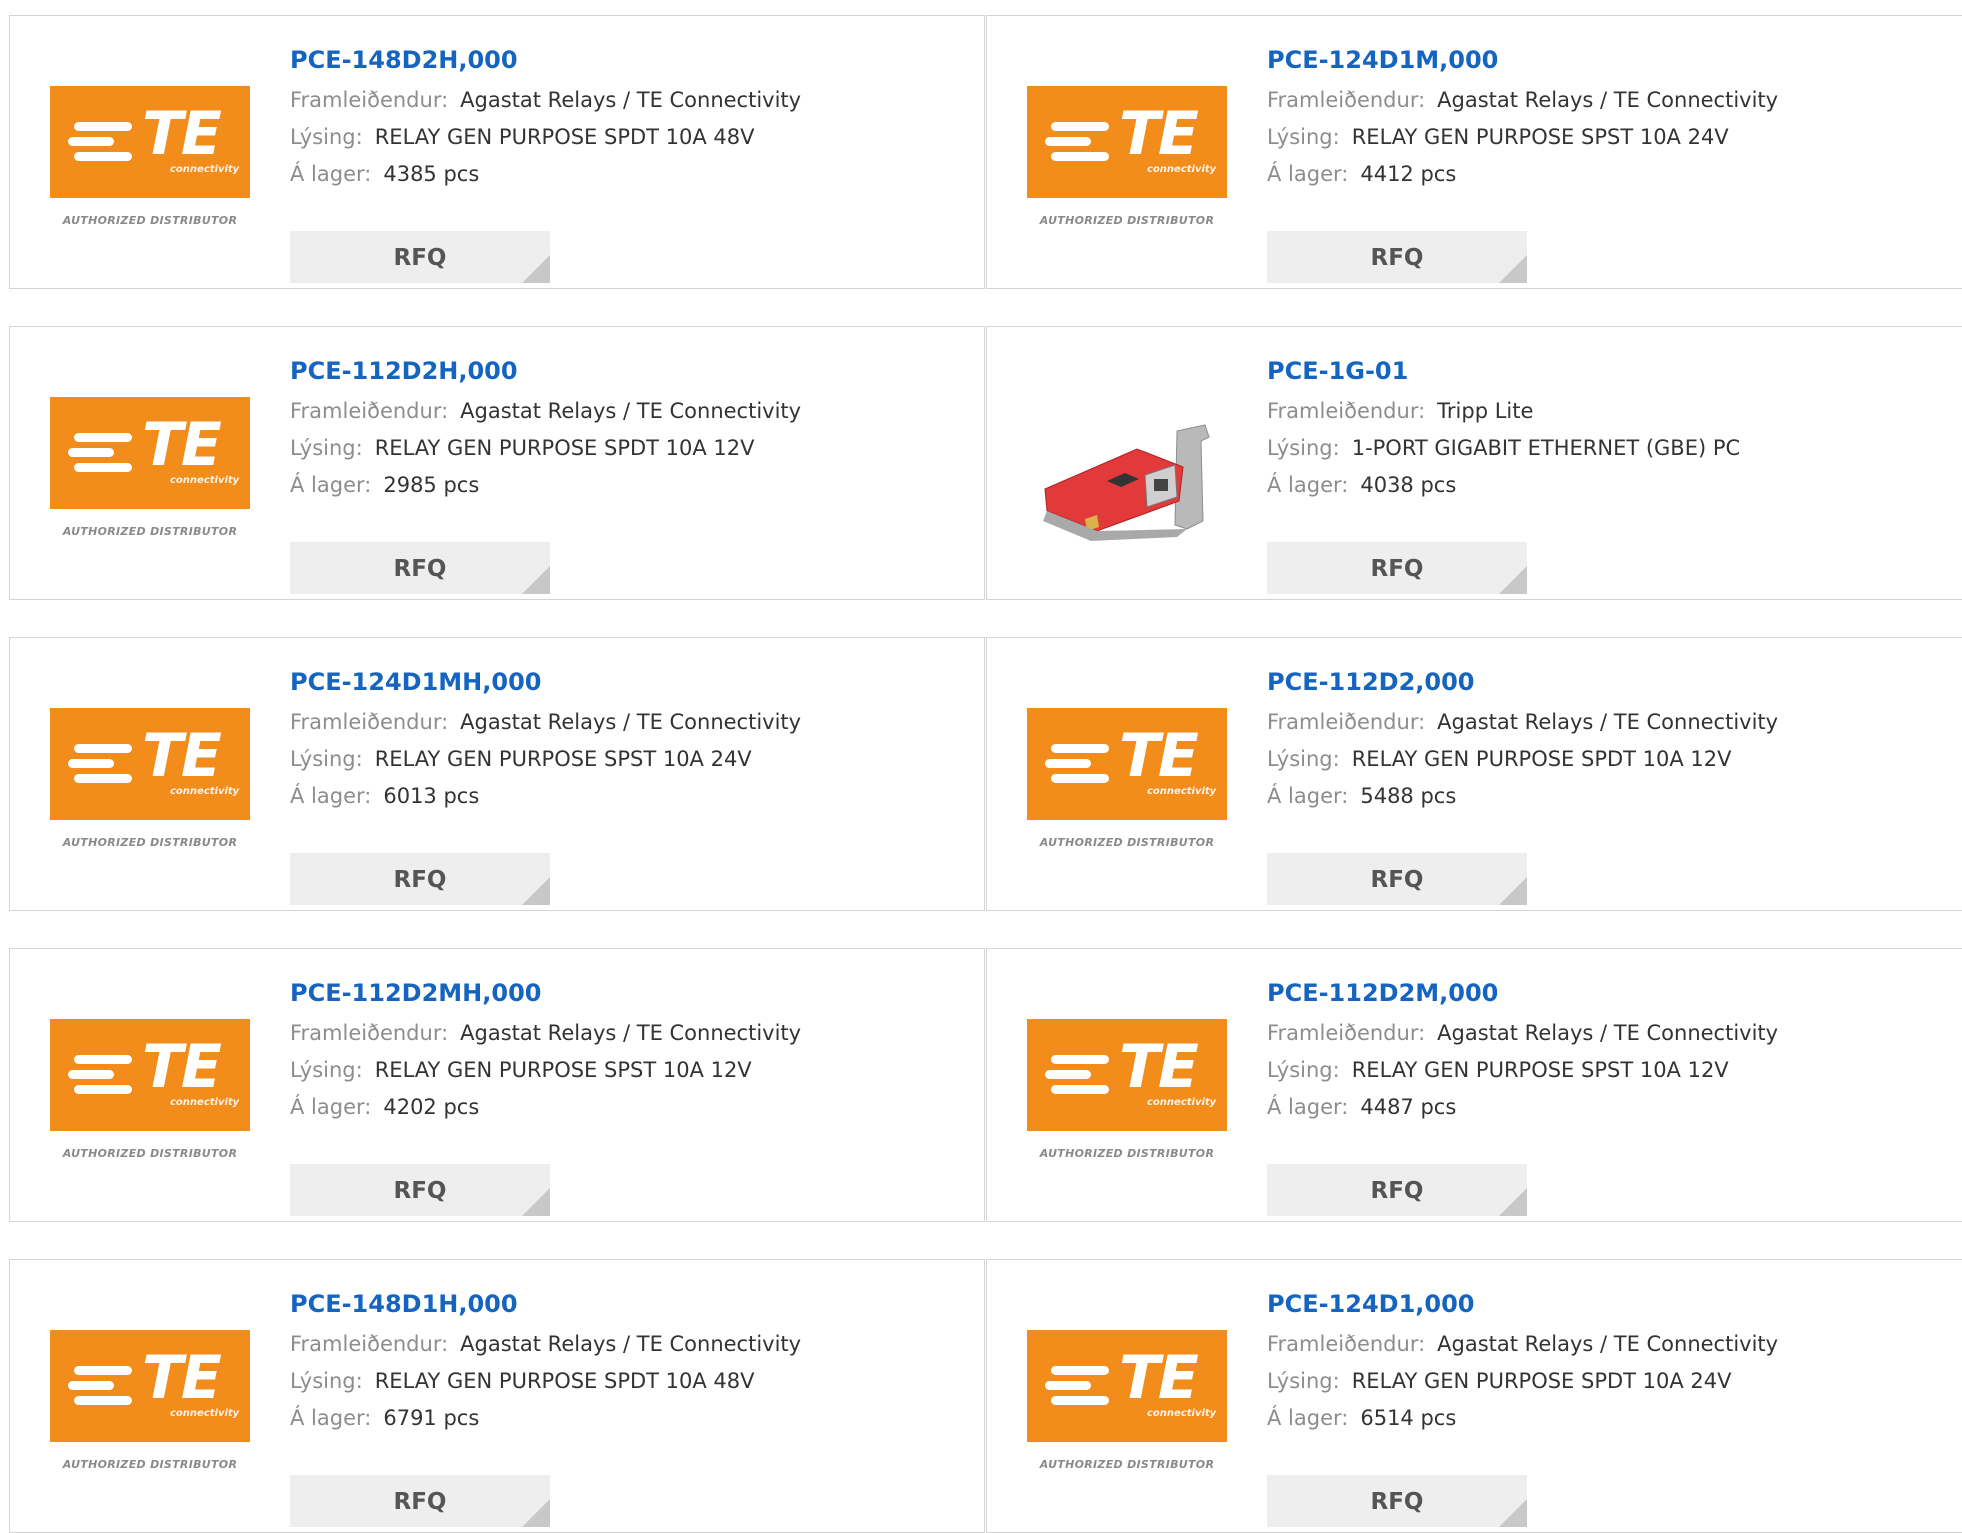 This screenshot has height=1533, width=1962. What do you see at coordinates (1522, 997) in the screenshot?
I see `part-number-link: PCE-112D2M,000` at bounding box center [1522, 997].